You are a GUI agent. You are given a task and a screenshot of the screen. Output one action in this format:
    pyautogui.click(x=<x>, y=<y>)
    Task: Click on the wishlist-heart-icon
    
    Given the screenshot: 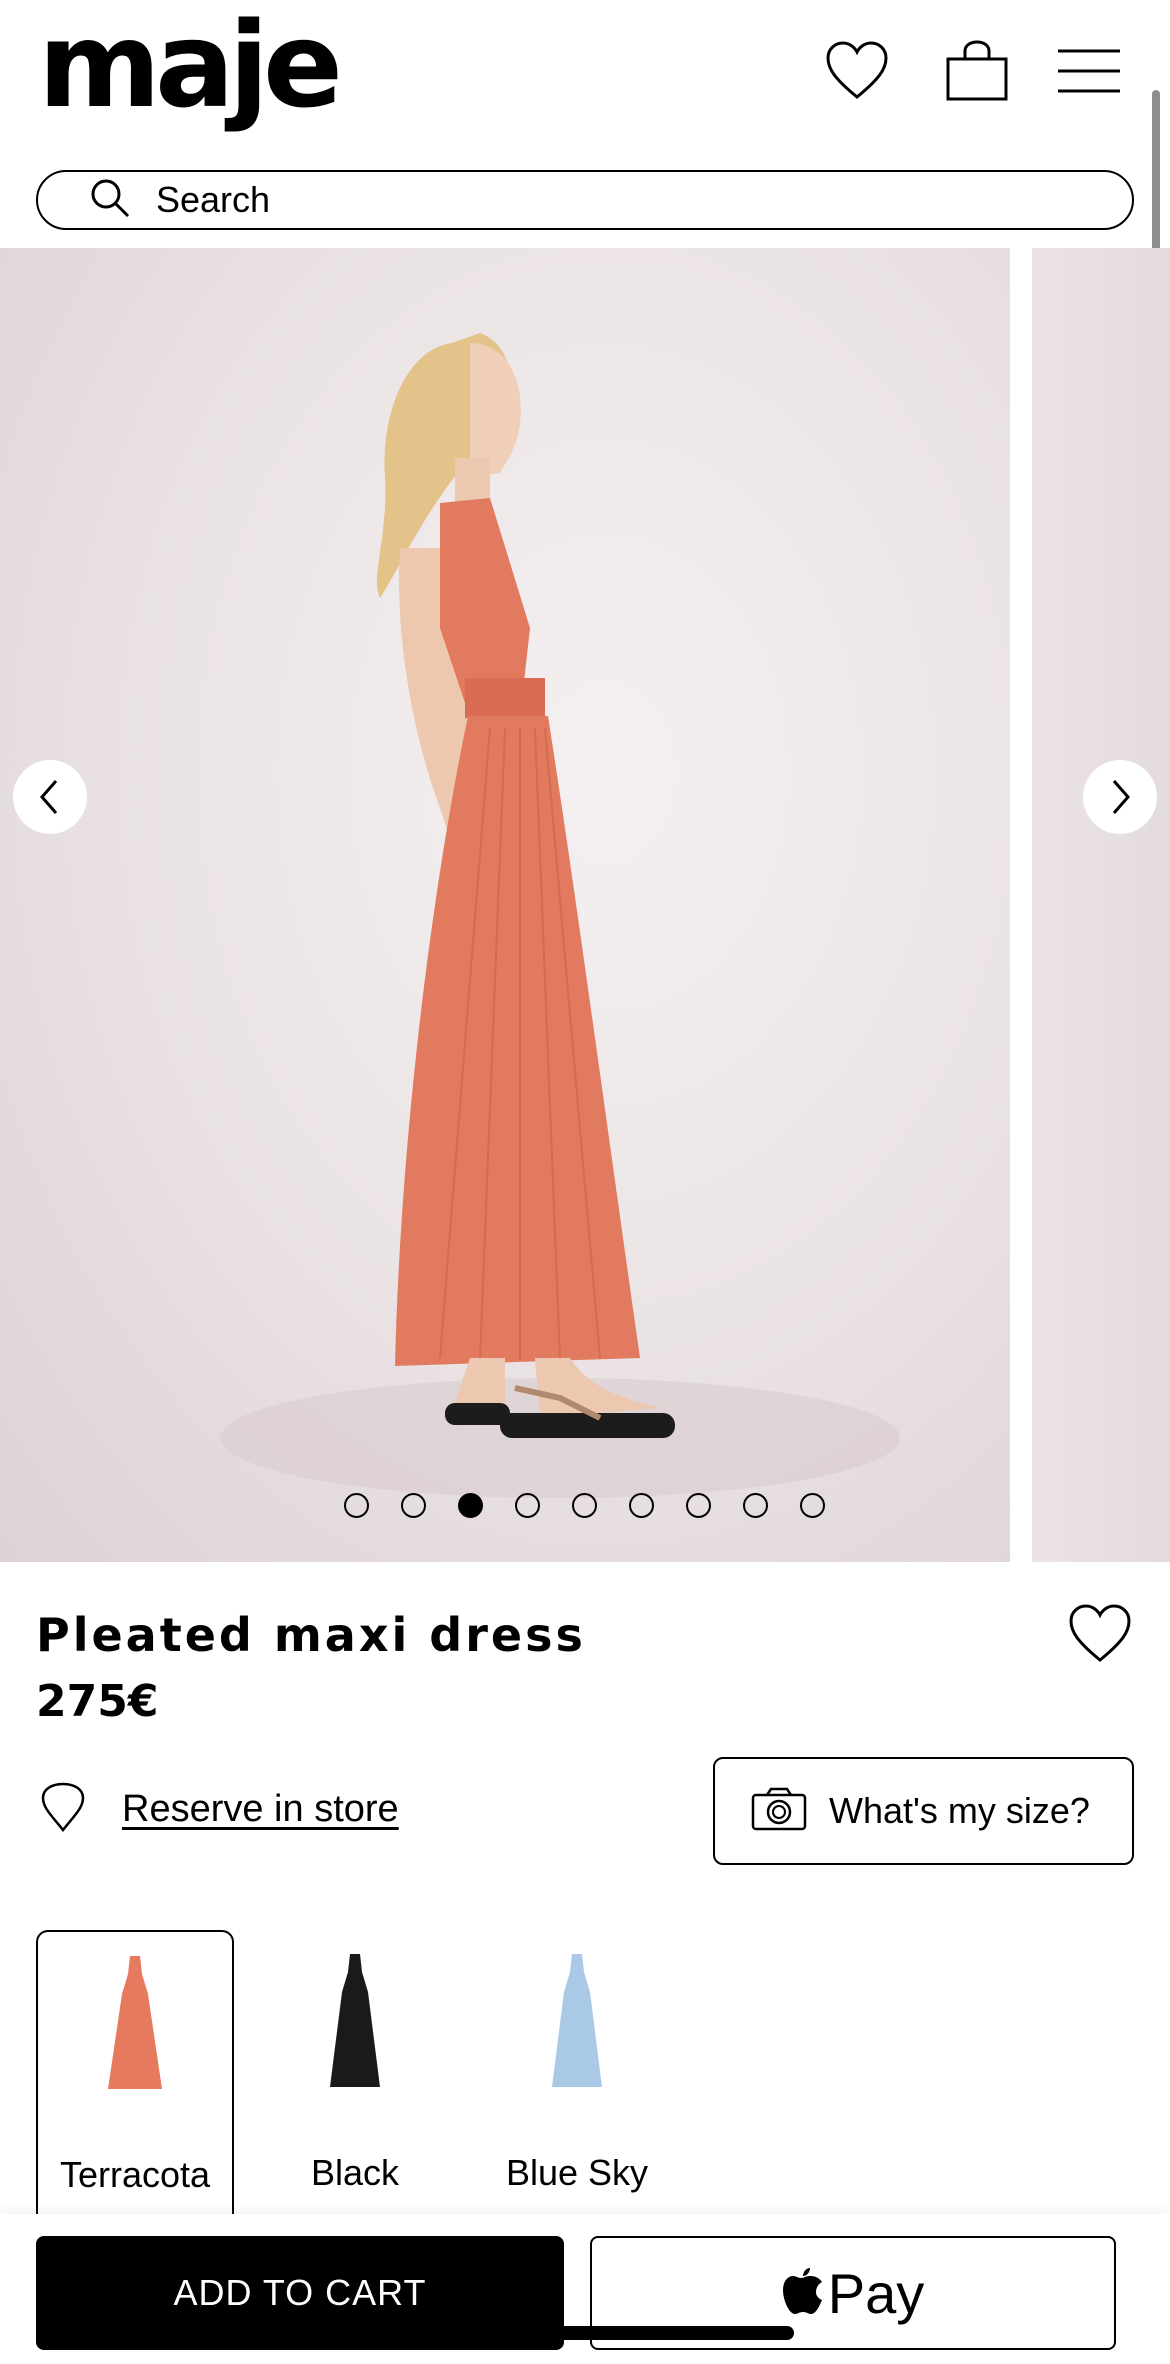 What is the action you would take?
    pyautogui.click(x=857, y=71)
    